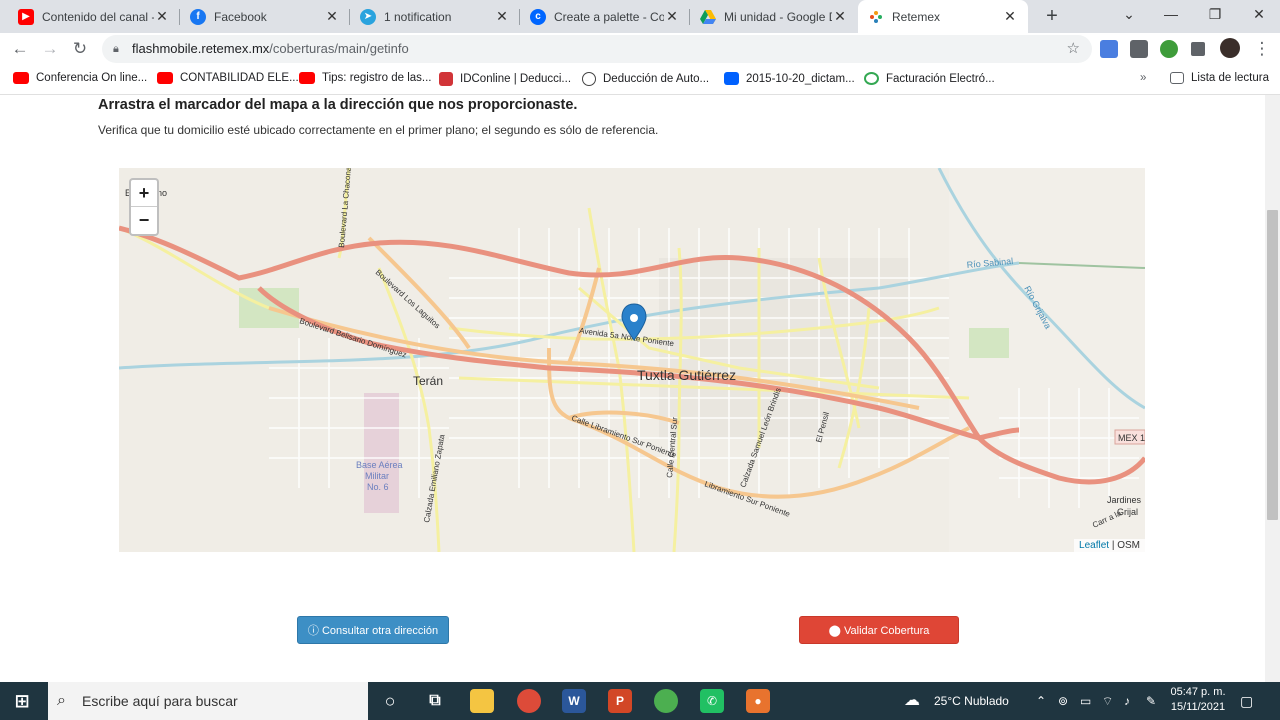  Describe the element at coordinates (1041, 701) in the screenshot. I see `show-hidden-icons: ⌃` at that location.